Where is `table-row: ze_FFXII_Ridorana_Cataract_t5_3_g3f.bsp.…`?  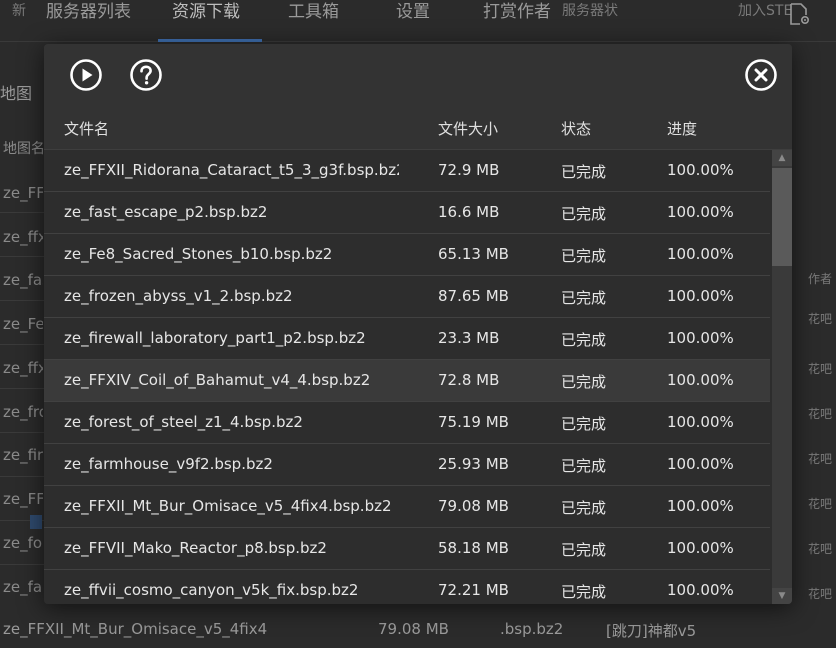
table-row: ze_FFXII_Ridorana_Cataract_t5_3_g3f.bsp.… is located at coordinates (407, 171).